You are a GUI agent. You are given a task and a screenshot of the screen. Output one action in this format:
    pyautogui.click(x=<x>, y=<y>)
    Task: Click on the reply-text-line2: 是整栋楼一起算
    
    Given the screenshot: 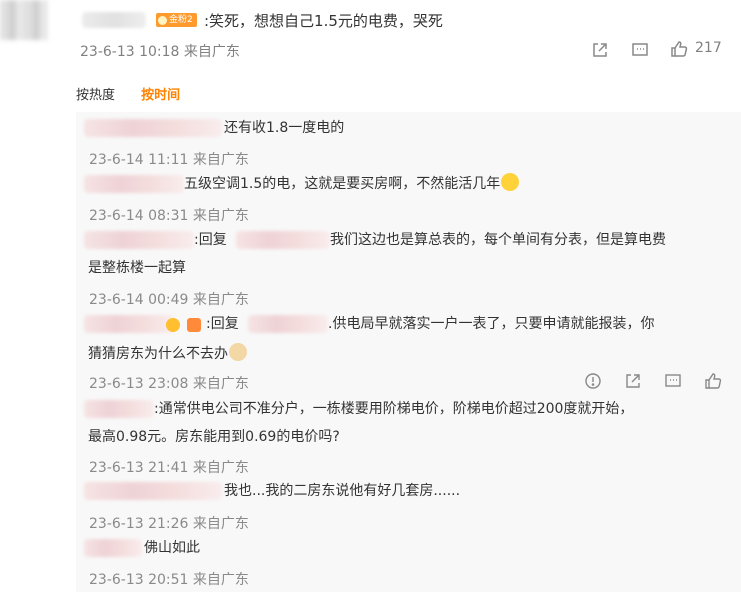 What is the action you would take?
    pyautogui.click(x=137, y=268)
    